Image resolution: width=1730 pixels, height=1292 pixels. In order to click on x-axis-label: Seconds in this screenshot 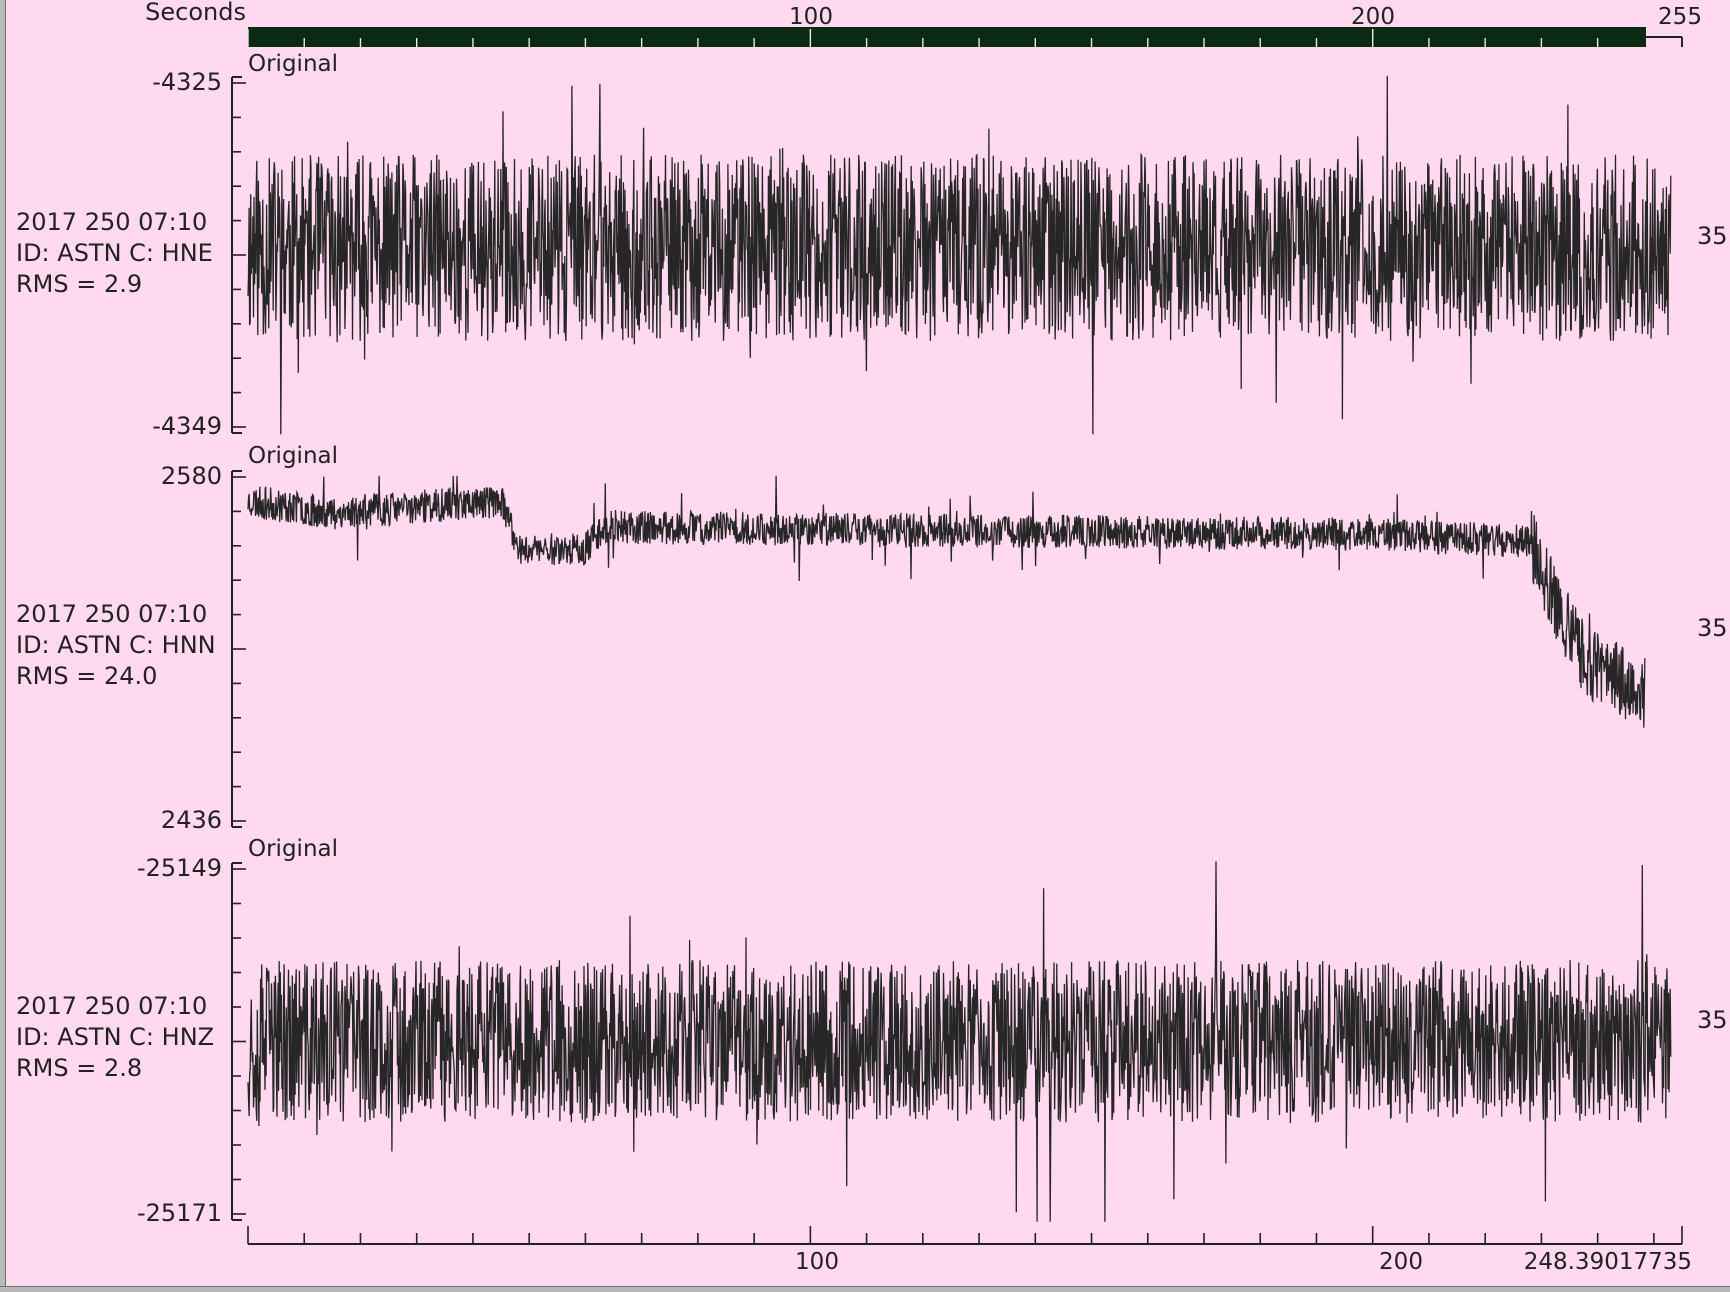, I will do `click(195, 13)`.